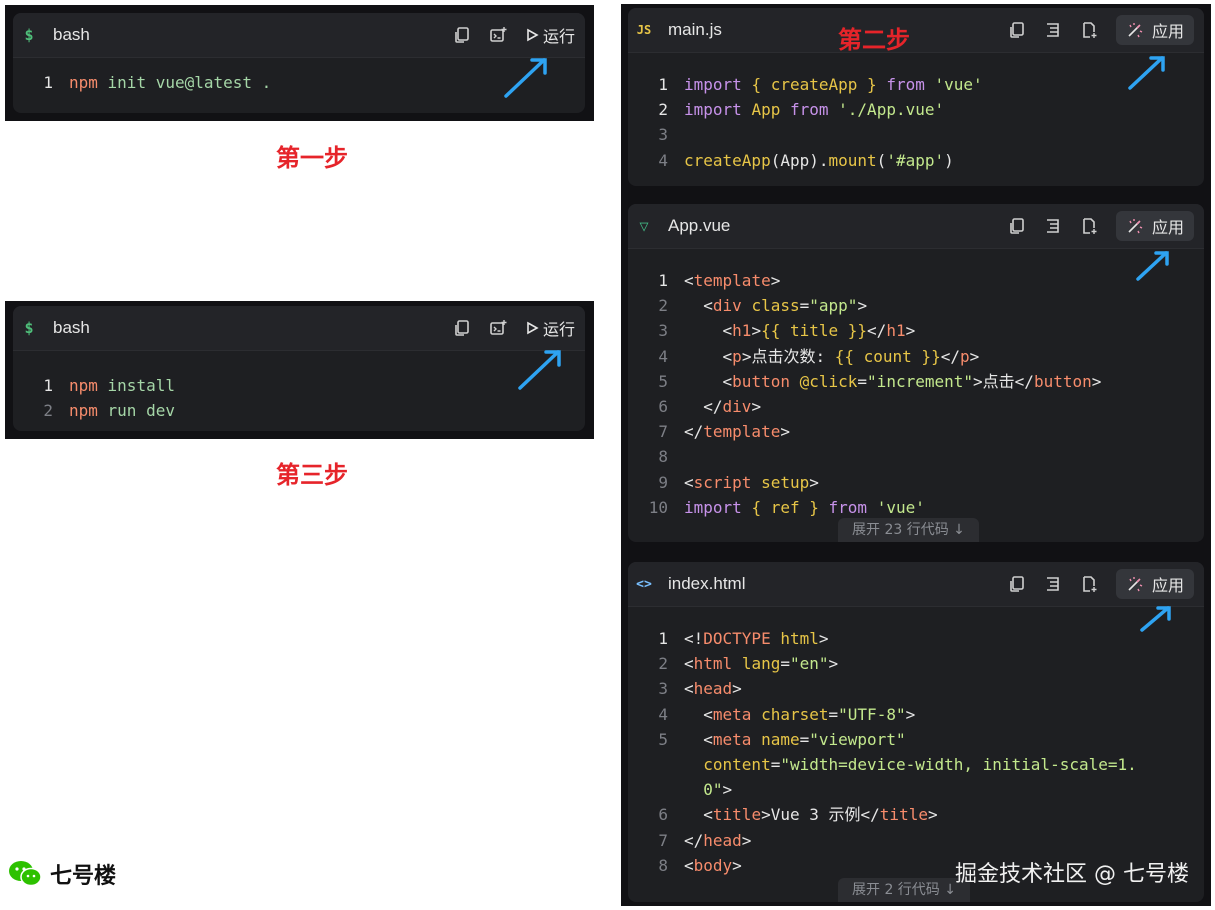  I want to click on bash-card-step3: $ bash 运行 1 npm install 2 npm run dev, so click(299, 368).